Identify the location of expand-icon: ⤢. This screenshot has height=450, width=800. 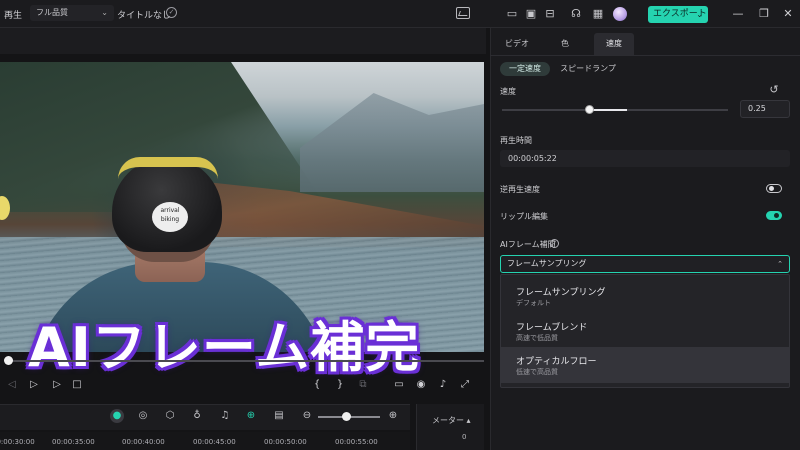
(465, 385).